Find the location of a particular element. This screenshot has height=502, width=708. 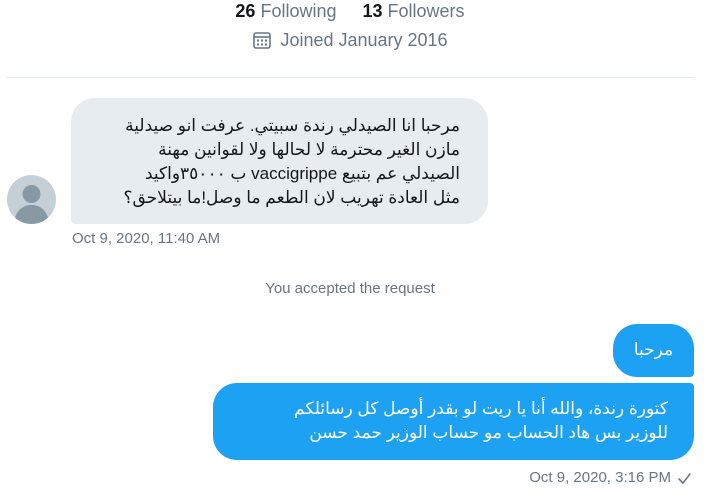

sent-message-text: مرحبا is located at coordinates (653, 350).